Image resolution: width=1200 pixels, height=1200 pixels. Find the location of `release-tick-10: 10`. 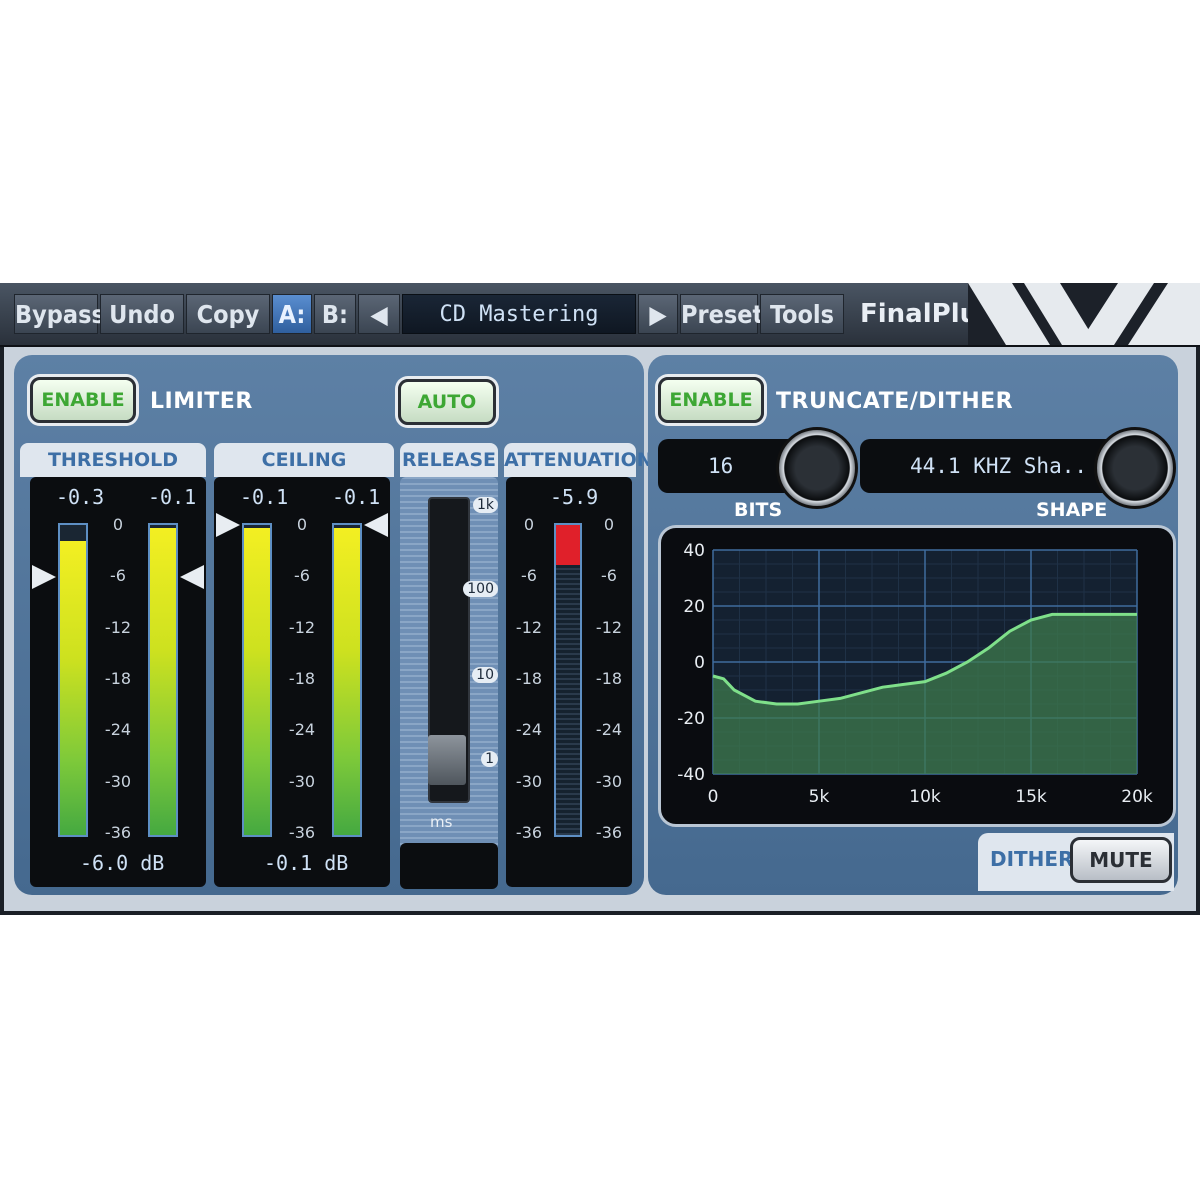

release-tick-10: 10 is located at coordinates (485, 675).